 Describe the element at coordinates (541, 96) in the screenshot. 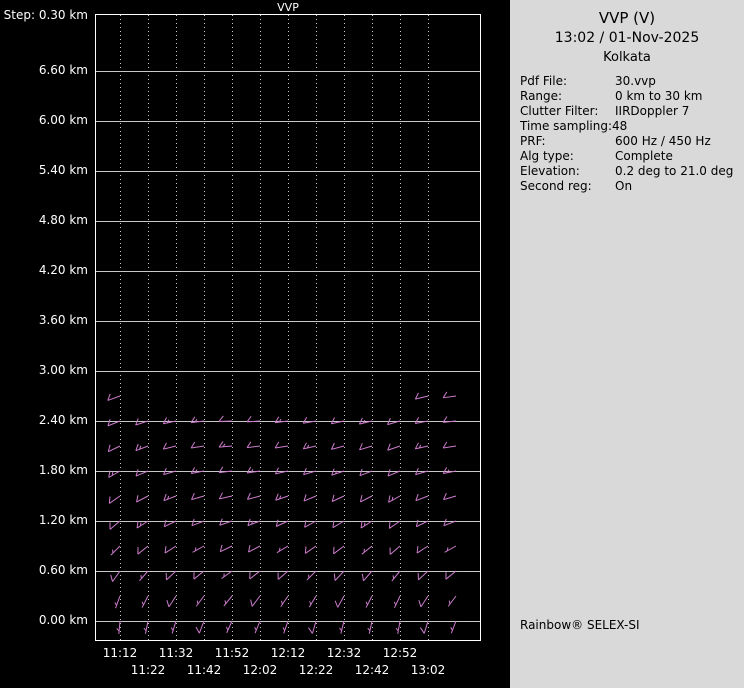

I see `info-label: Range:` at that location.